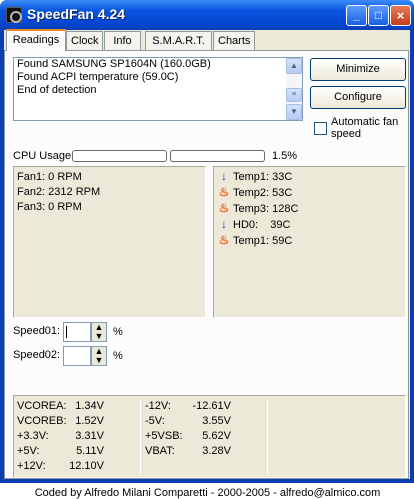 The width and height of the screenshot is (414, 499). Describe the element at coordinates (89, 436) in the screenshot. I see `voltage-value: 3.31V` at that location.